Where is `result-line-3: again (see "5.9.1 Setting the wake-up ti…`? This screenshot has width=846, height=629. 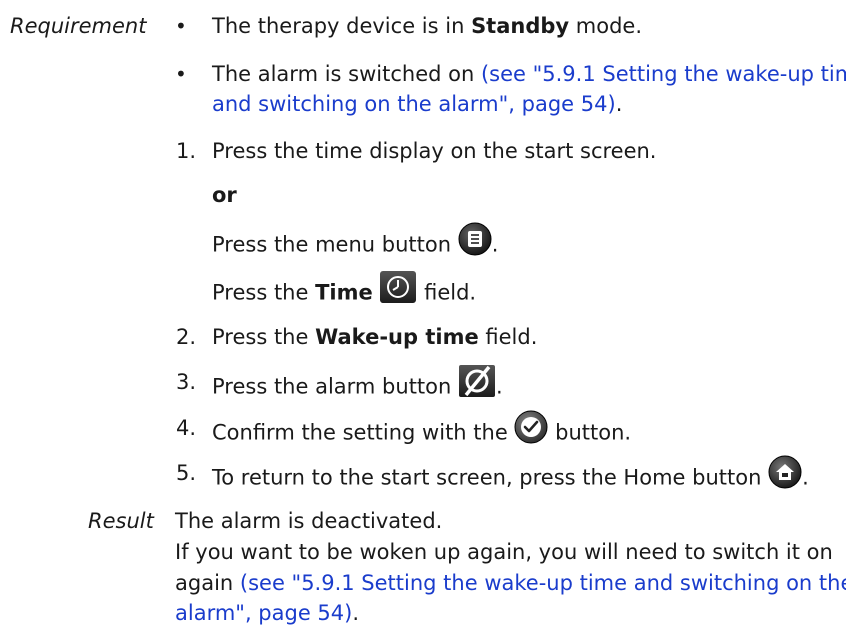
result-line-3: again (see "5.9.1 Setting the wake-up ti… is located at coordinates (510, 583).